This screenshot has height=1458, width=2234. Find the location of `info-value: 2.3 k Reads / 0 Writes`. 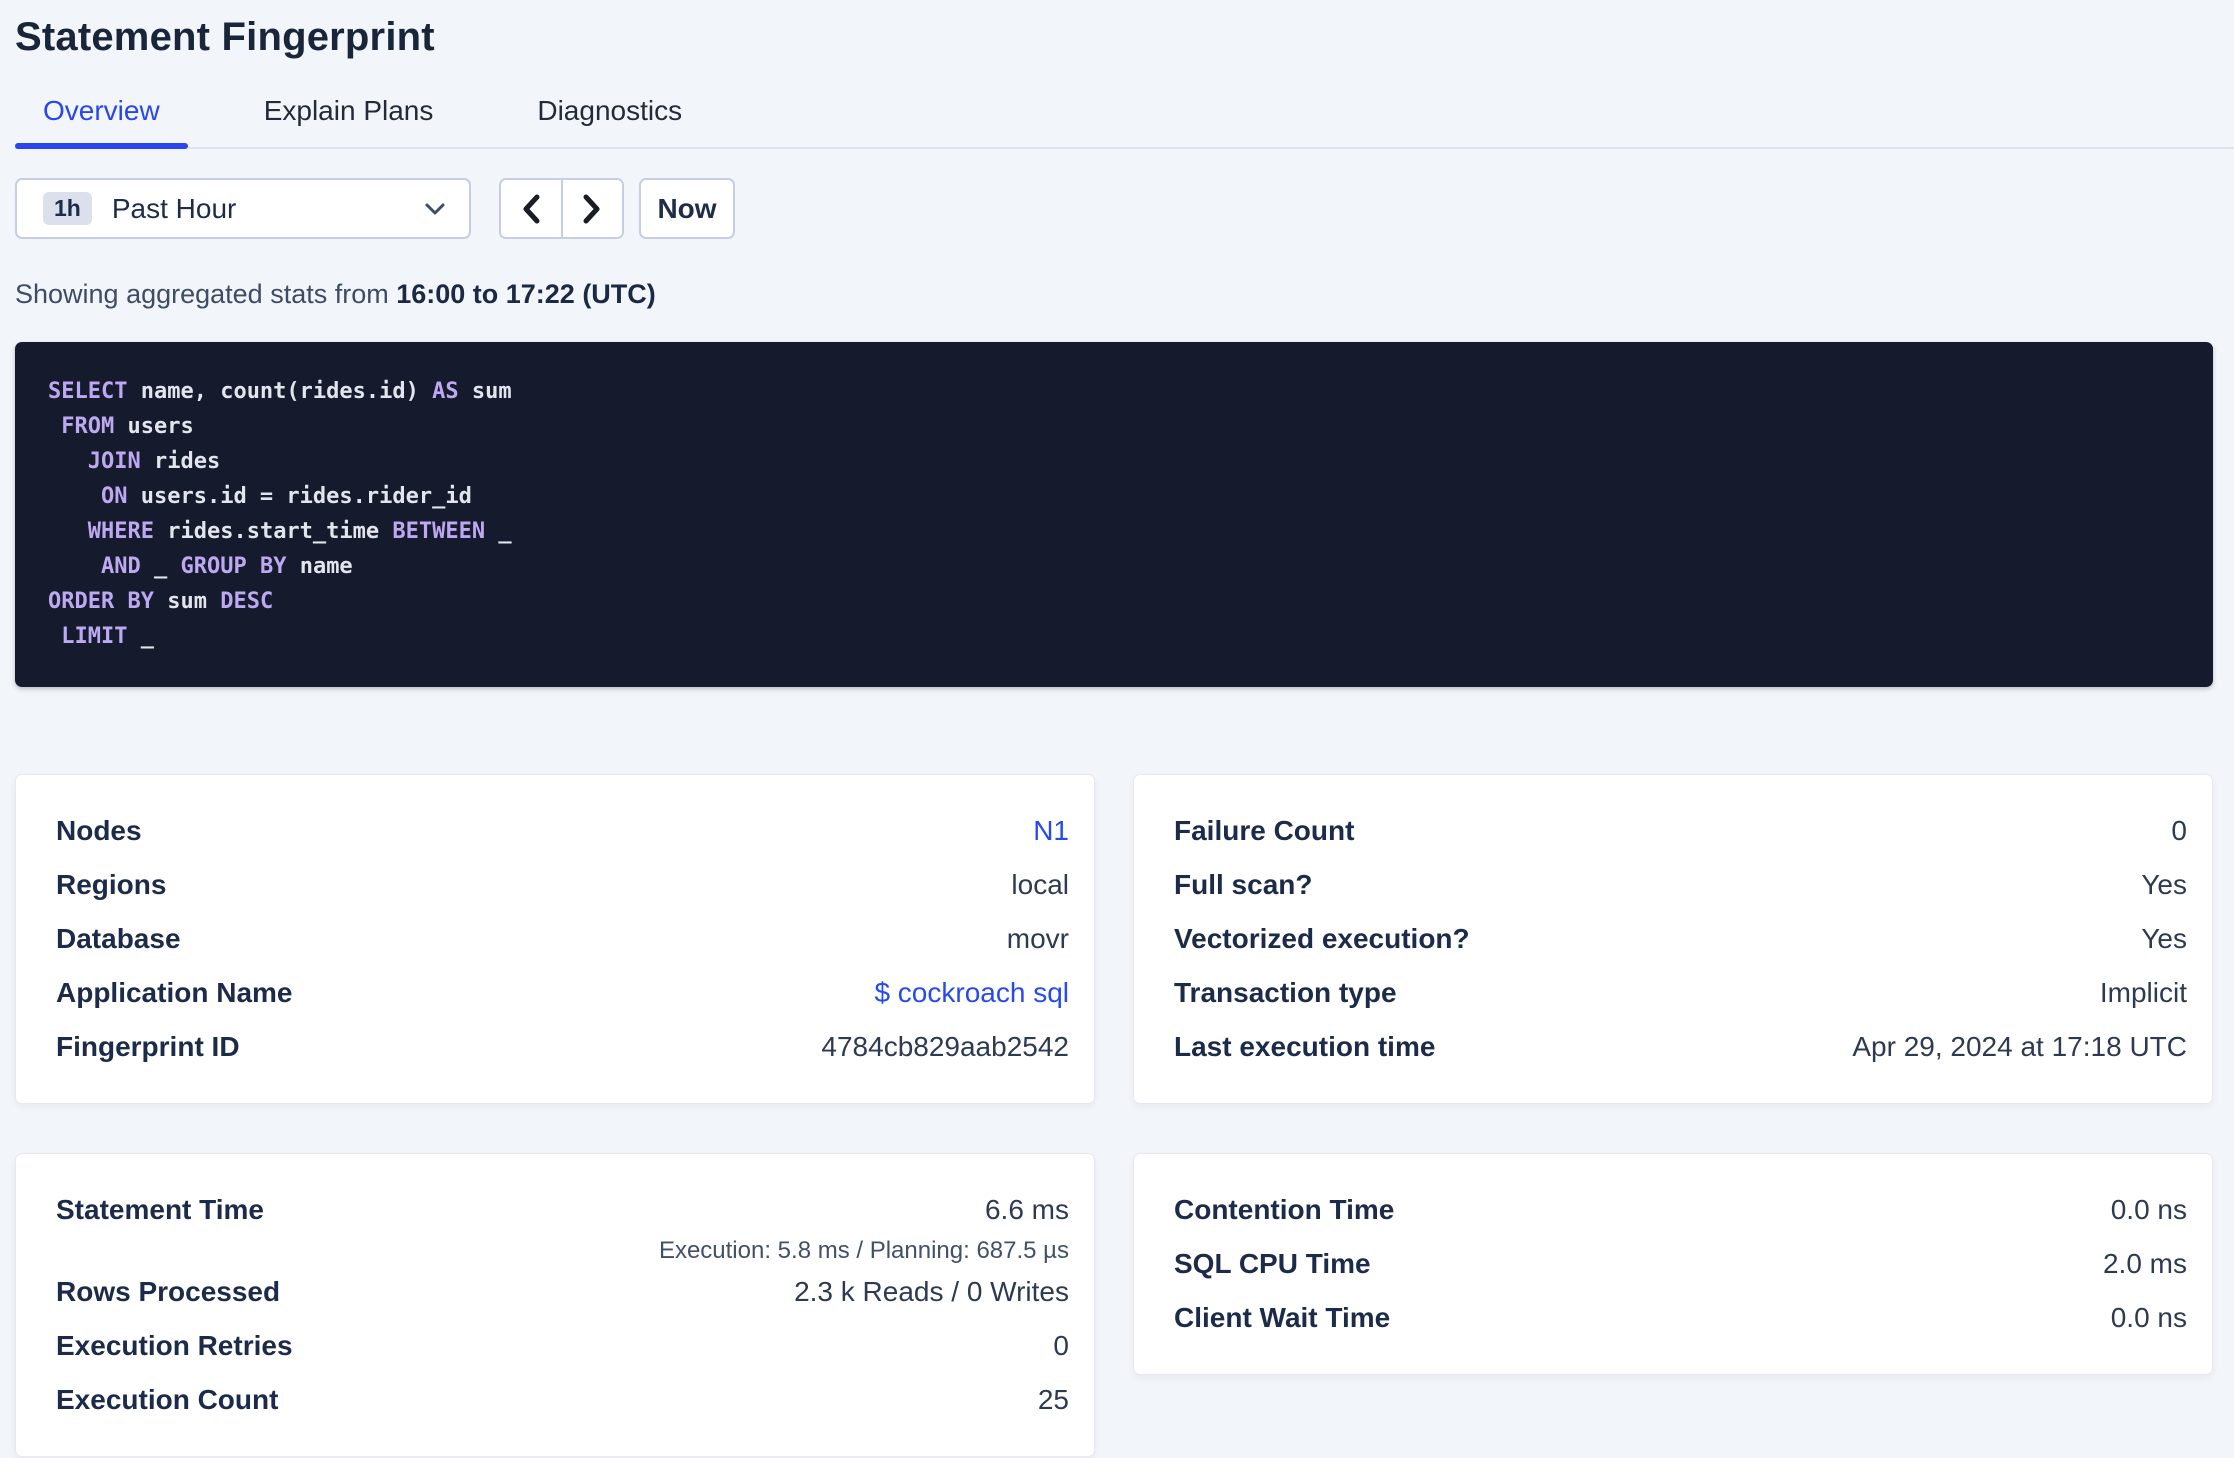

info-value: 2.3 k Reads / 0 Writes is located at coordinates (931, 1291).